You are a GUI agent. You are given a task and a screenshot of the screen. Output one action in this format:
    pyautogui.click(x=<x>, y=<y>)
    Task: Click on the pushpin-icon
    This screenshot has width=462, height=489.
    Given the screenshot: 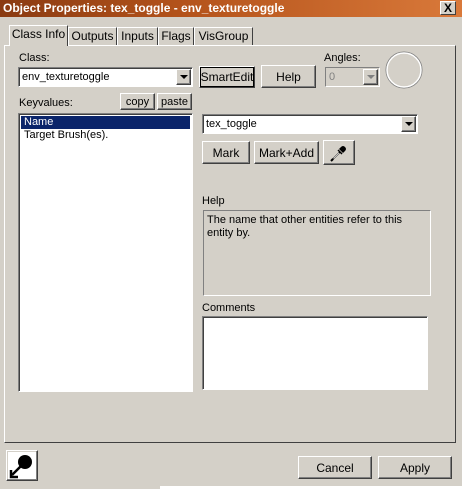 What is the action you would take?
    pyautogui.click(x=22, y=465)
    